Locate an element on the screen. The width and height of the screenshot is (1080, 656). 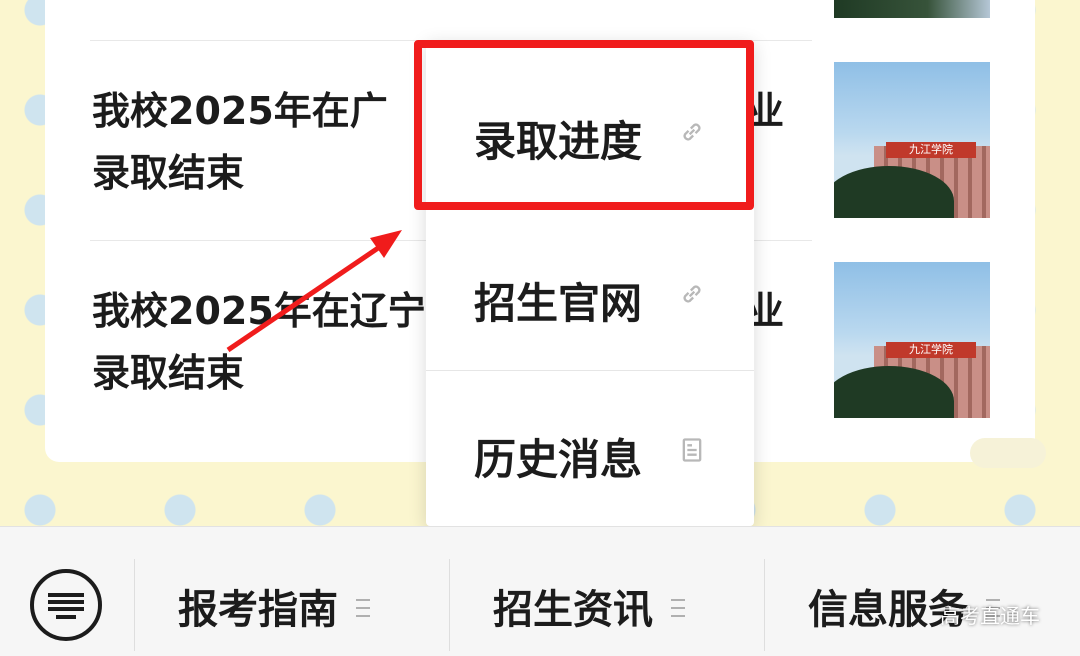
tab-admissions-news: 招生资讯 is located at coordinates (589, 607).